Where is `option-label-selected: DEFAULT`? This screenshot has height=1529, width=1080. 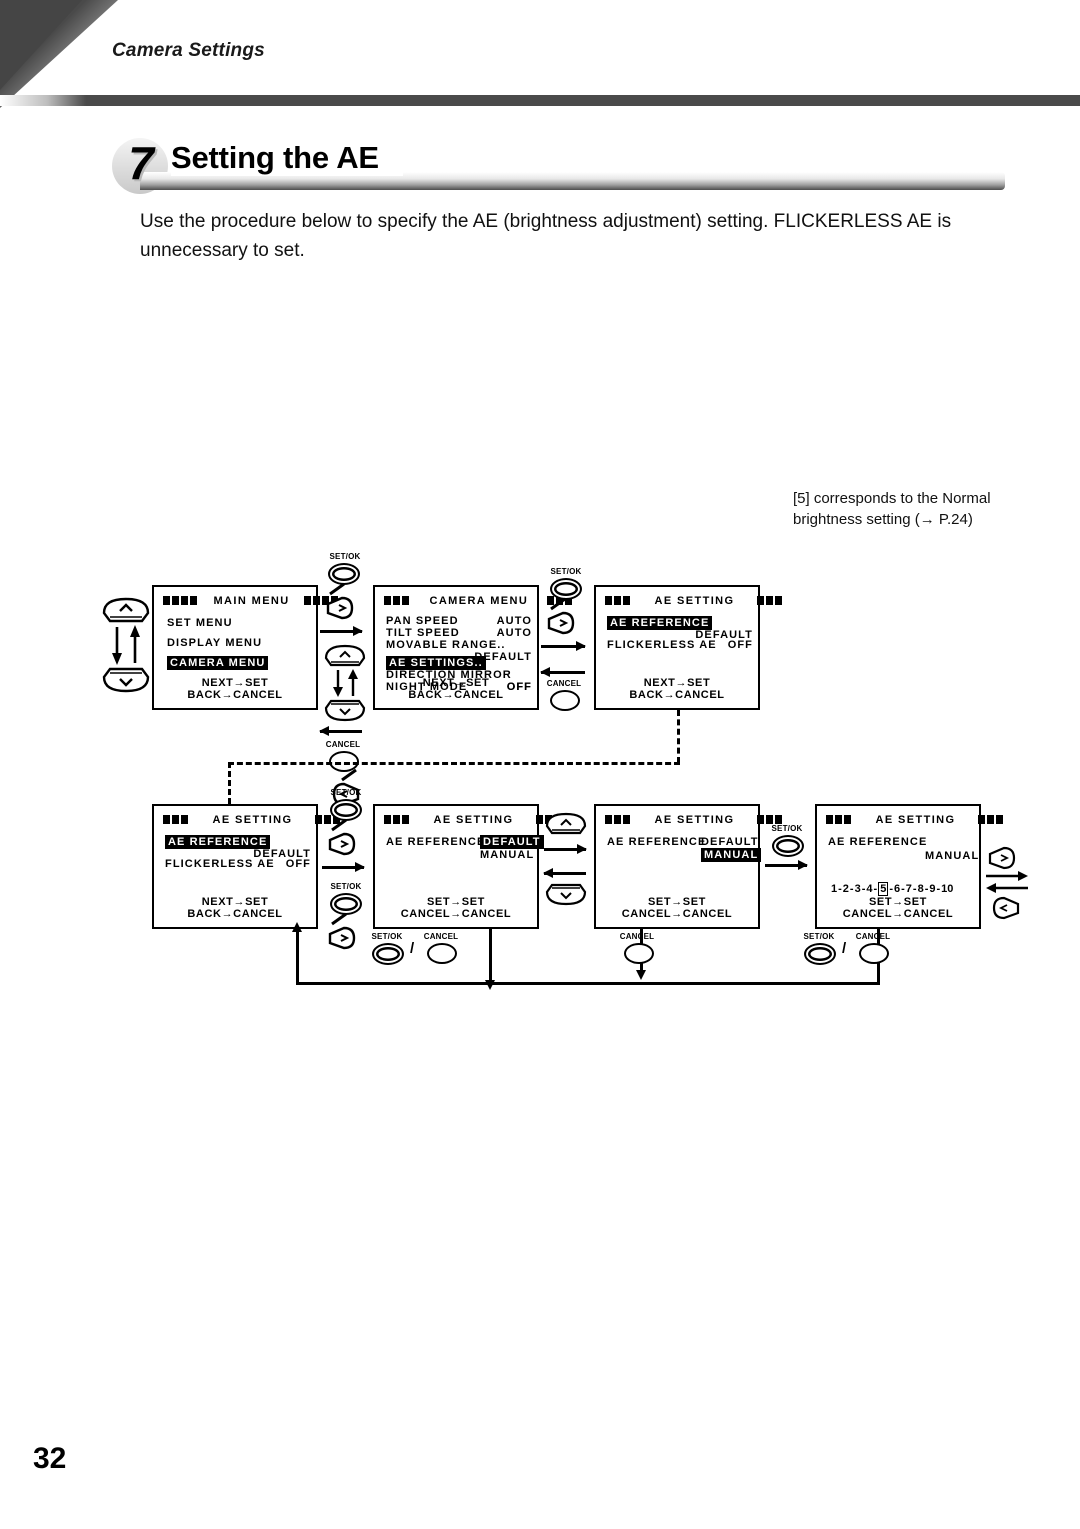
option-label-selected: DEFAULT is located at coordinates (512, 842).